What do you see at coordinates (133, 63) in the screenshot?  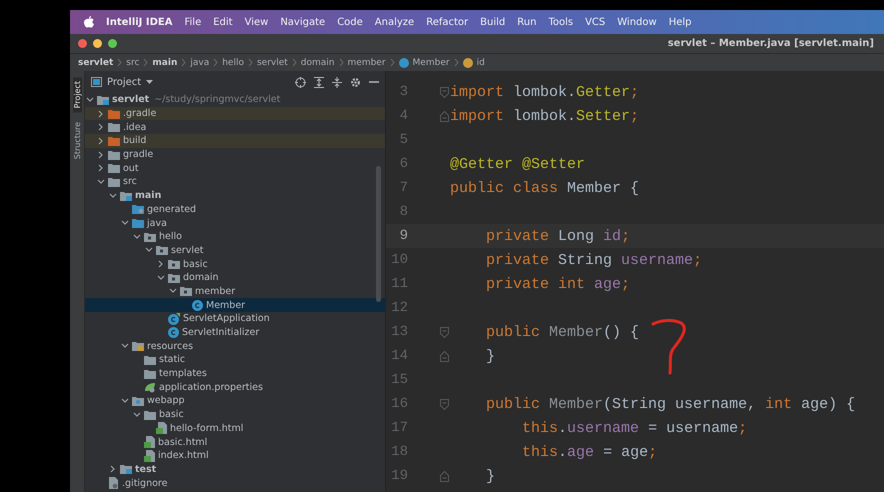 I see `breadcrumb: src` at bounding box center [133, 63].